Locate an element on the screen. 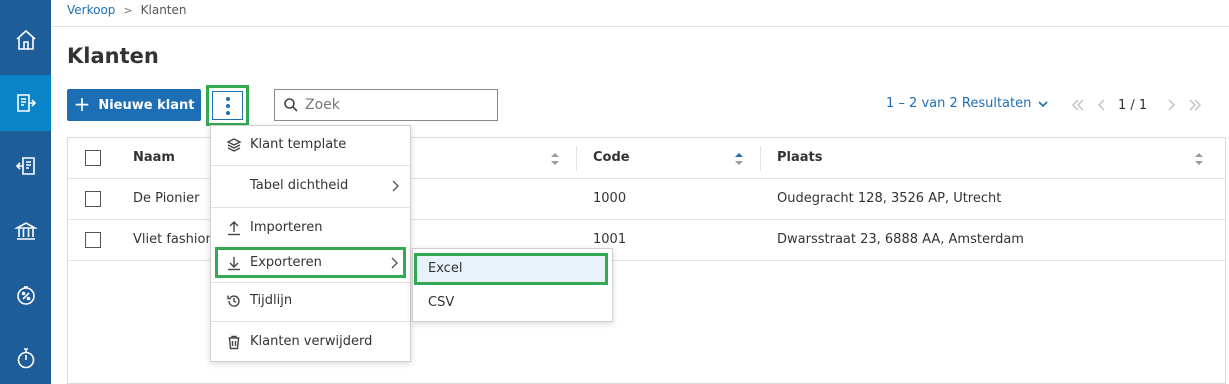 The image size is (1229, 384). new-customer-label: Nieuwe klant is located at coordinates (146, 105).